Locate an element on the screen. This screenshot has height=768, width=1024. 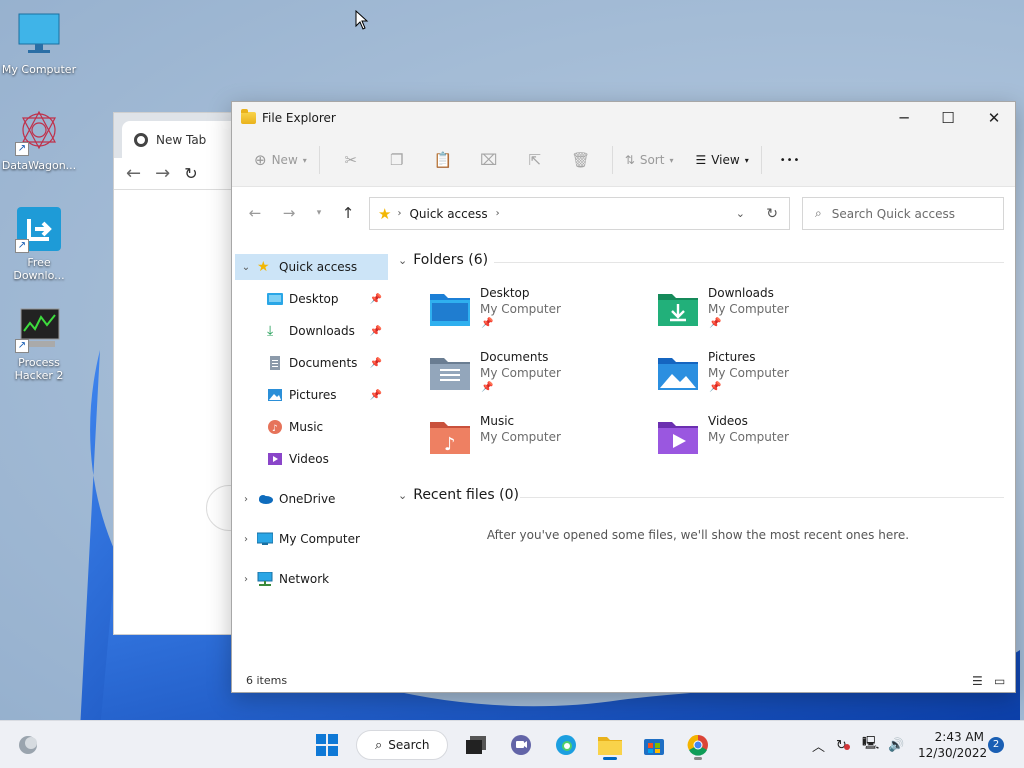
sort-label: Sort is located at coordinates (652, 160).